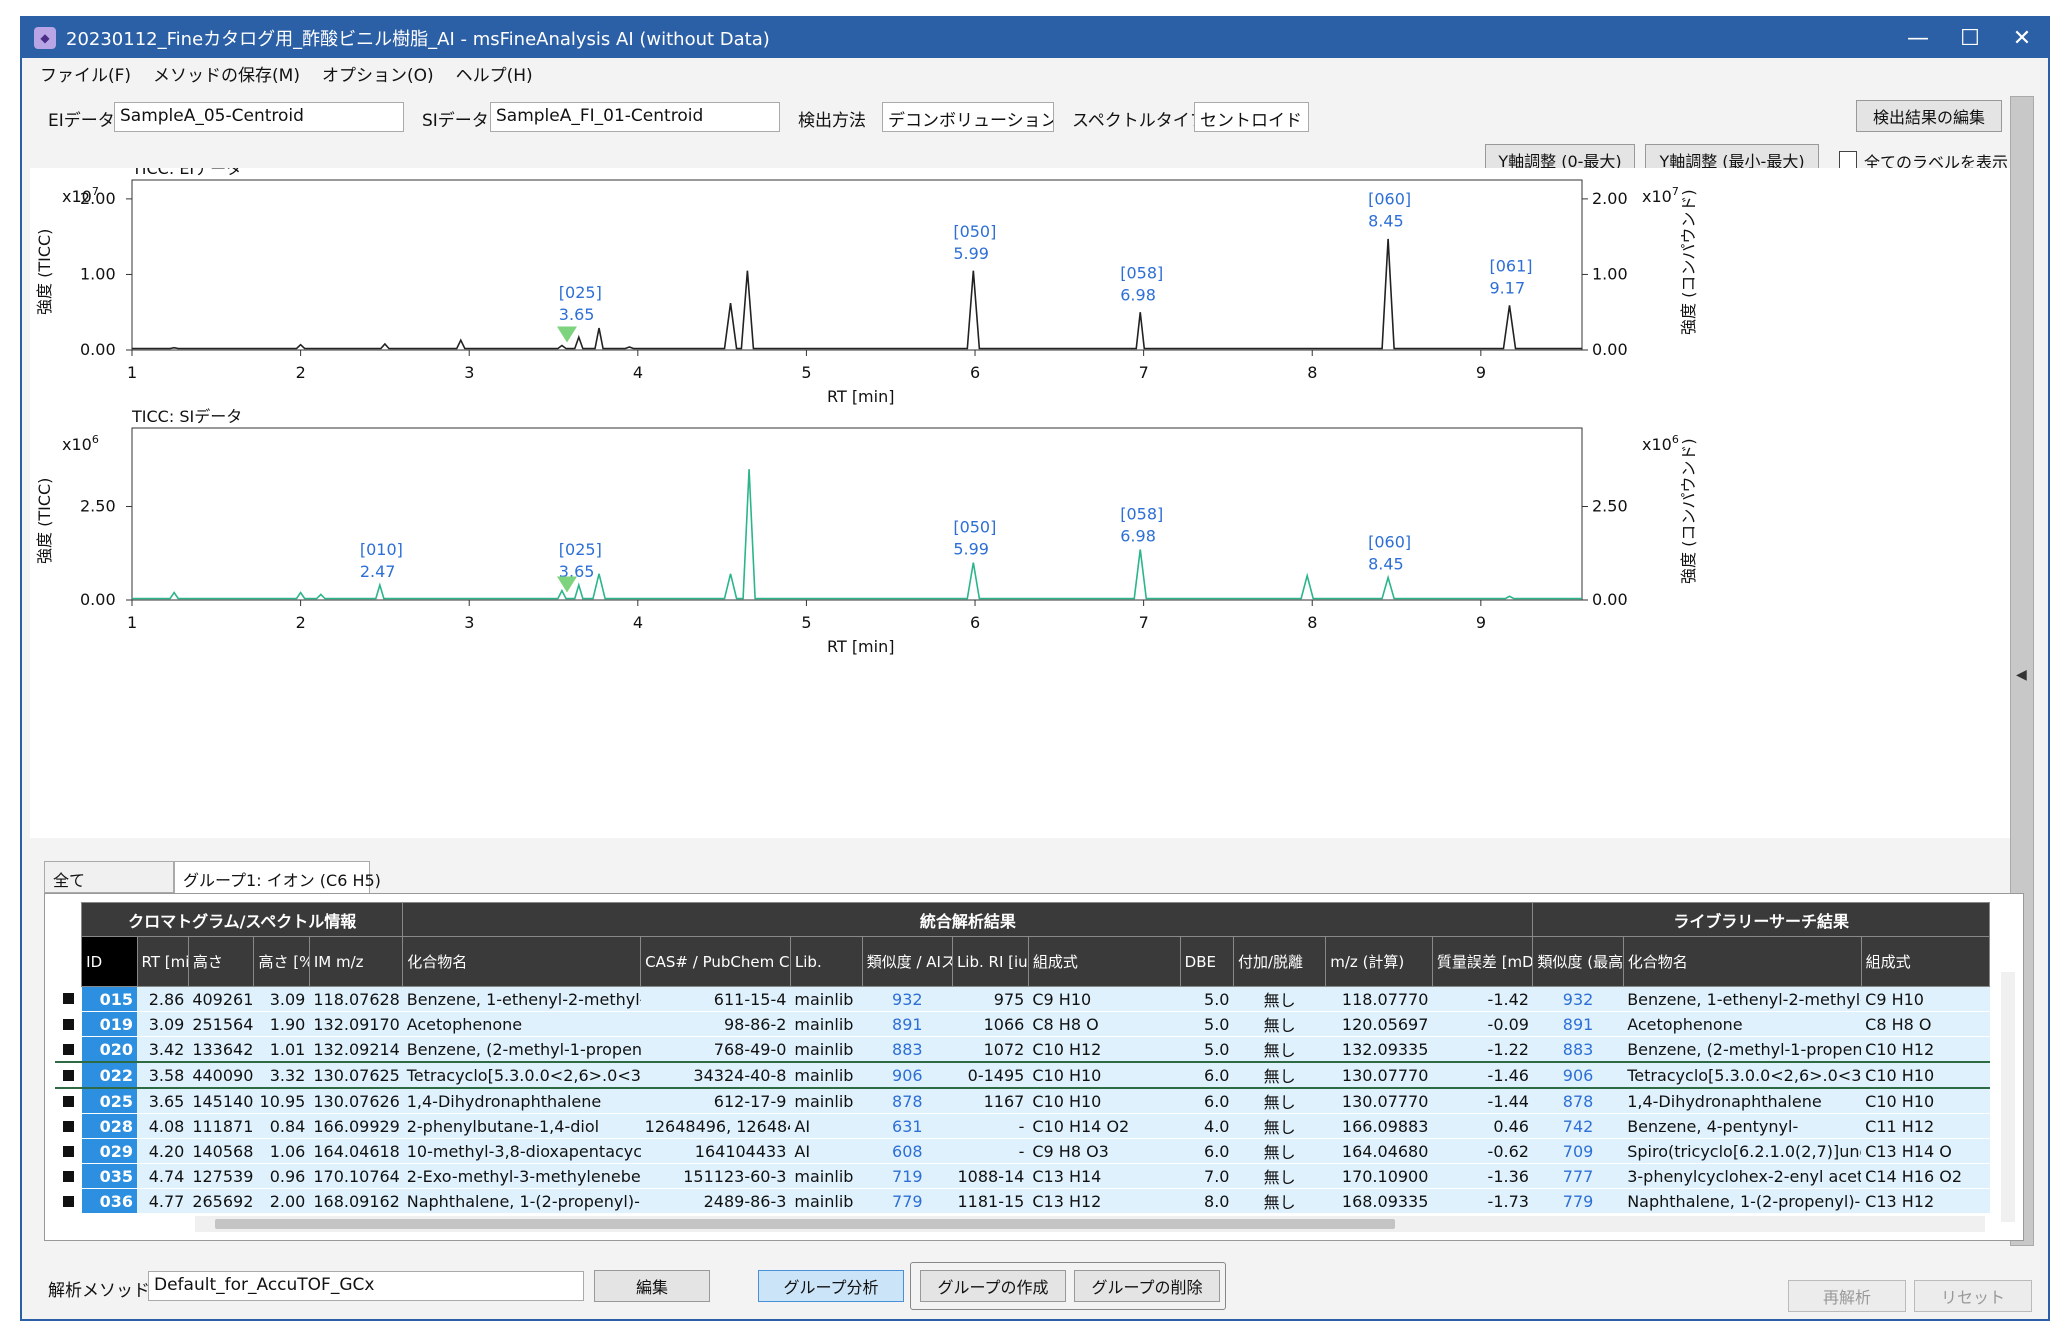 The image size is (2066, 1330). What do you see at coordinates (1481, 372) in the screenshot?
I see `x-tick-label: 9` at bounding box center [1481, 372].